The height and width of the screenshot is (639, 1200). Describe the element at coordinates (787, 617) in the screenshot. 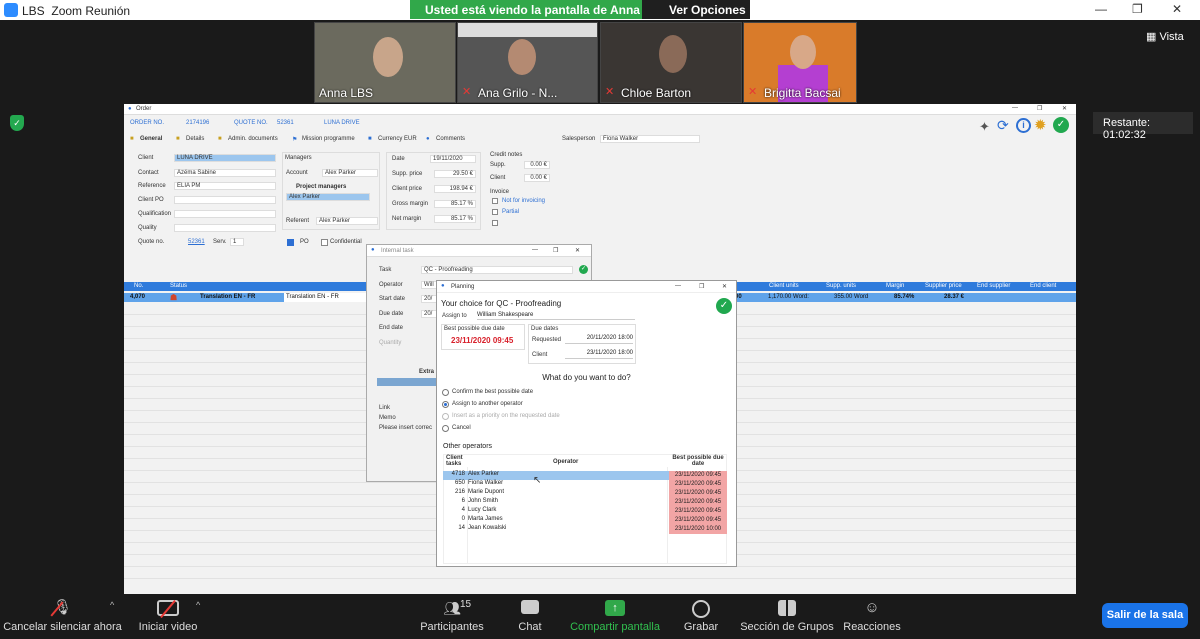

I see `breakout-rooms-button: Sección de Grupos` at that location.